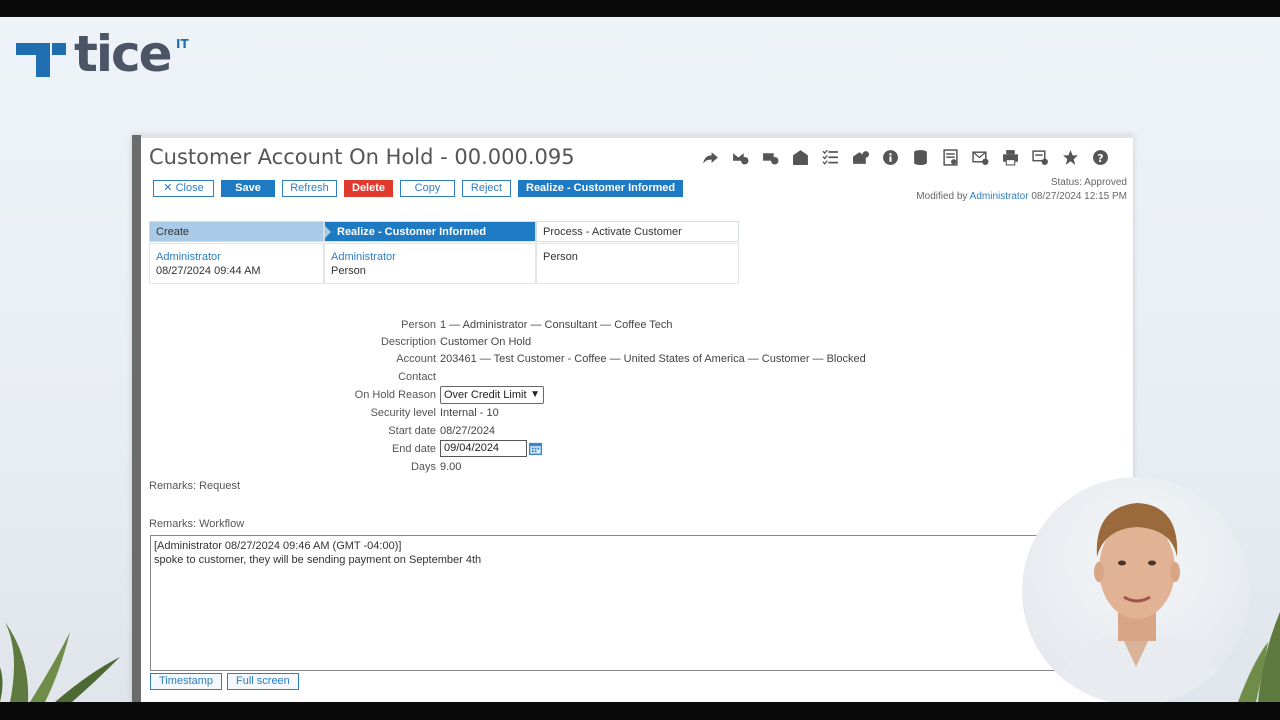 This screenshot has width=1280, height=720. I want to click on start-date-value: 08/27/2024, so click(468, 431).